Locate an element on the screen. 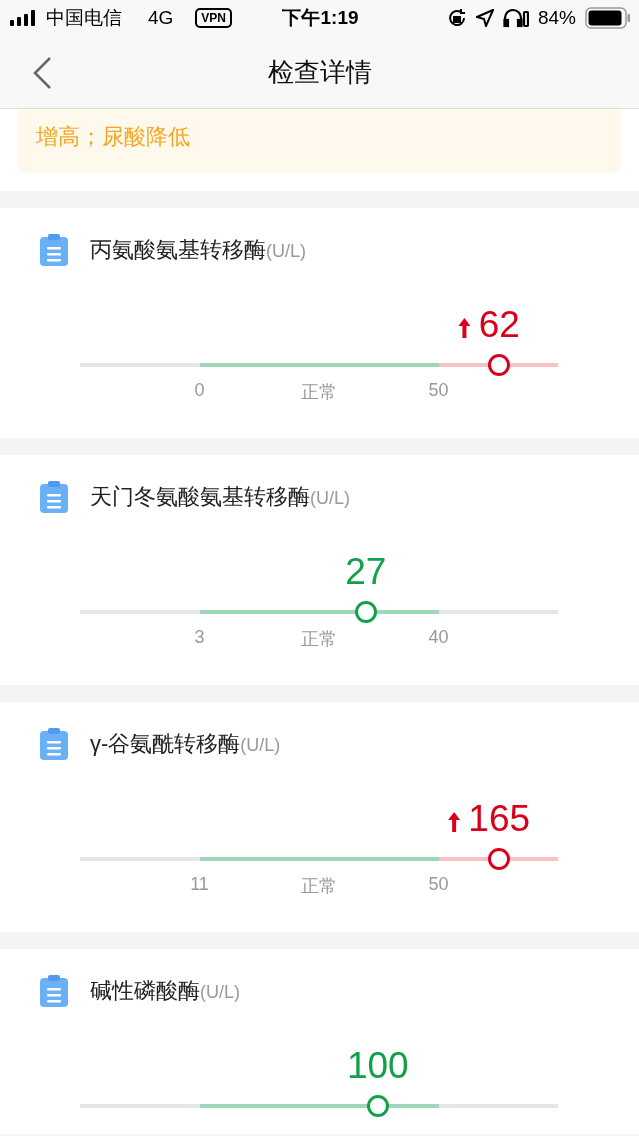 The height and width of the screenshot is (1136, 639). vpn-indicator: VPN is located at coordinates (214, 18).